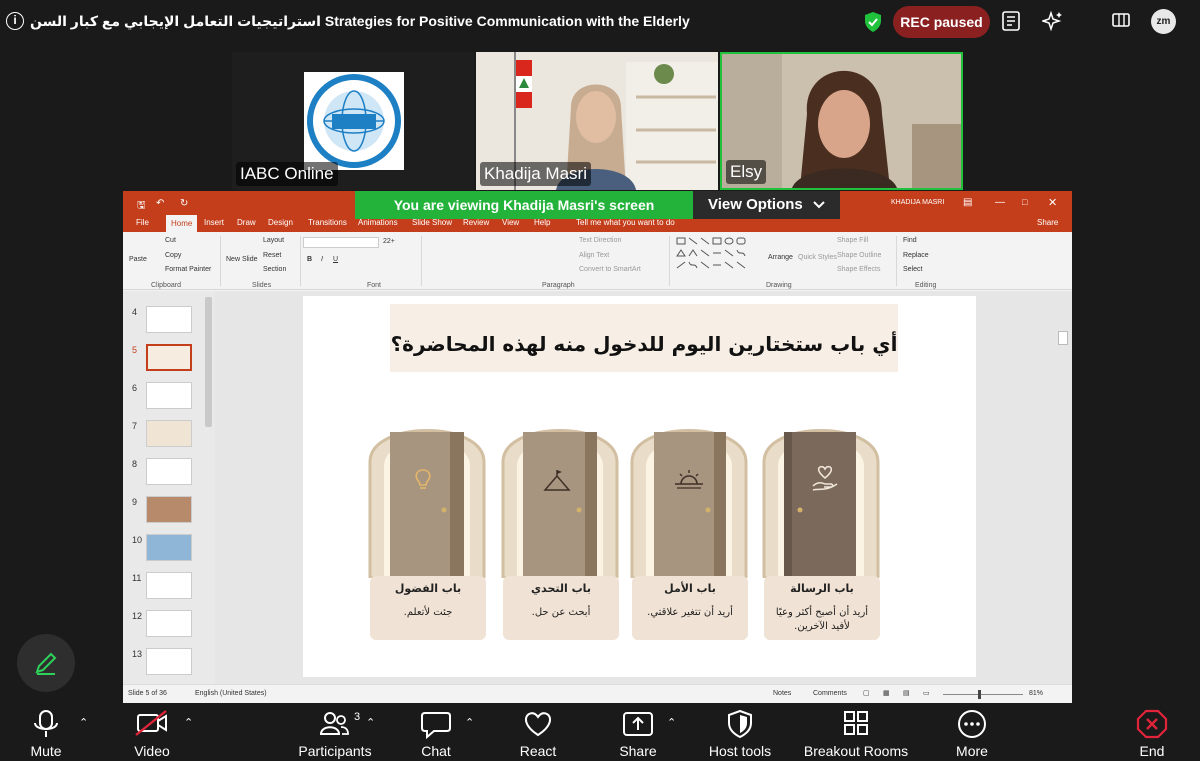  Describe the element at coordinates (428, 588) in the screenshot. I see `door-card-title: باب الفضول` at that location.